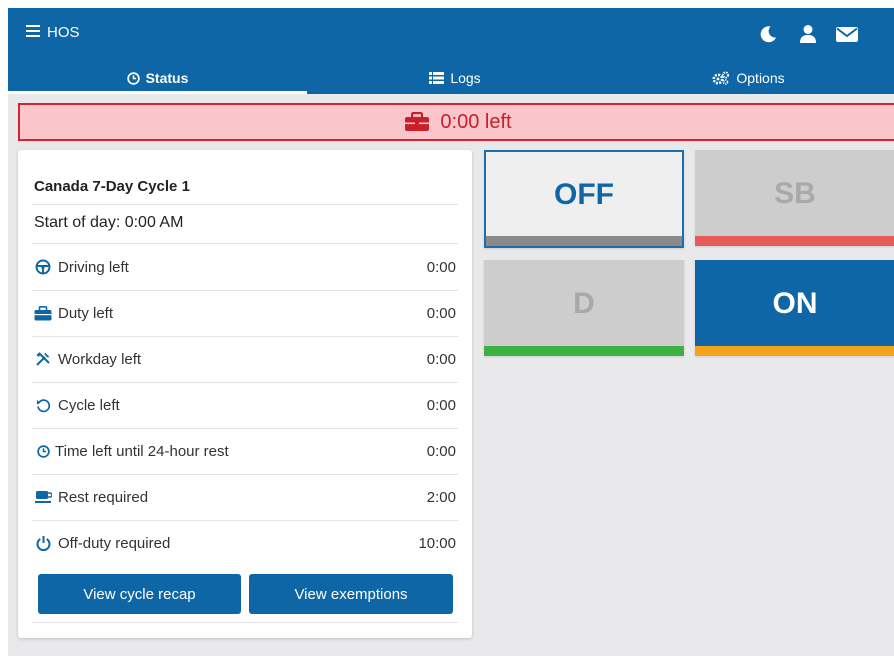 The height and width of the screenshot is (656, 894). I want to click on tab-status: Status, so click(157, 78).